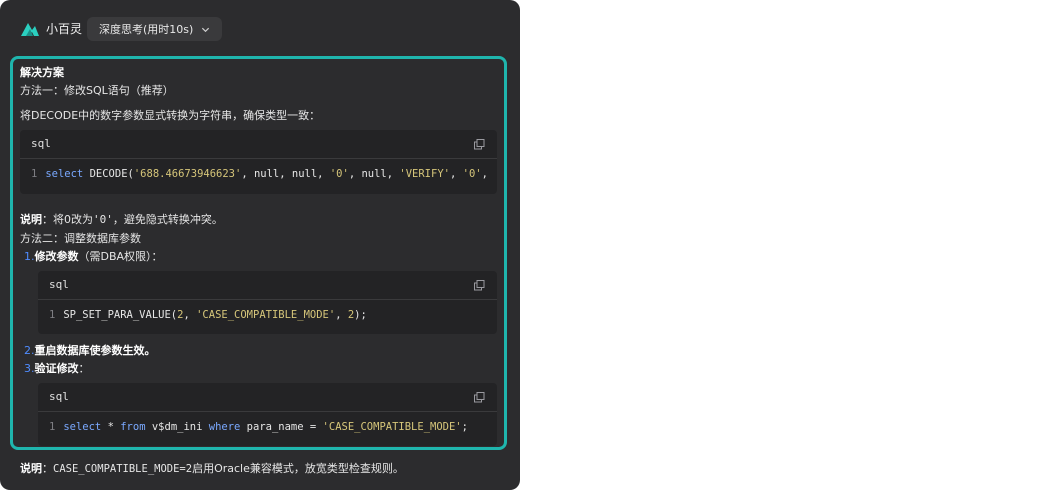 The image size is (1044, 492). Describe the element at coordinates (123, 469) in the screenshot. I see `note-code: CASE_COMPATIBLE_MODE=2` at that location.